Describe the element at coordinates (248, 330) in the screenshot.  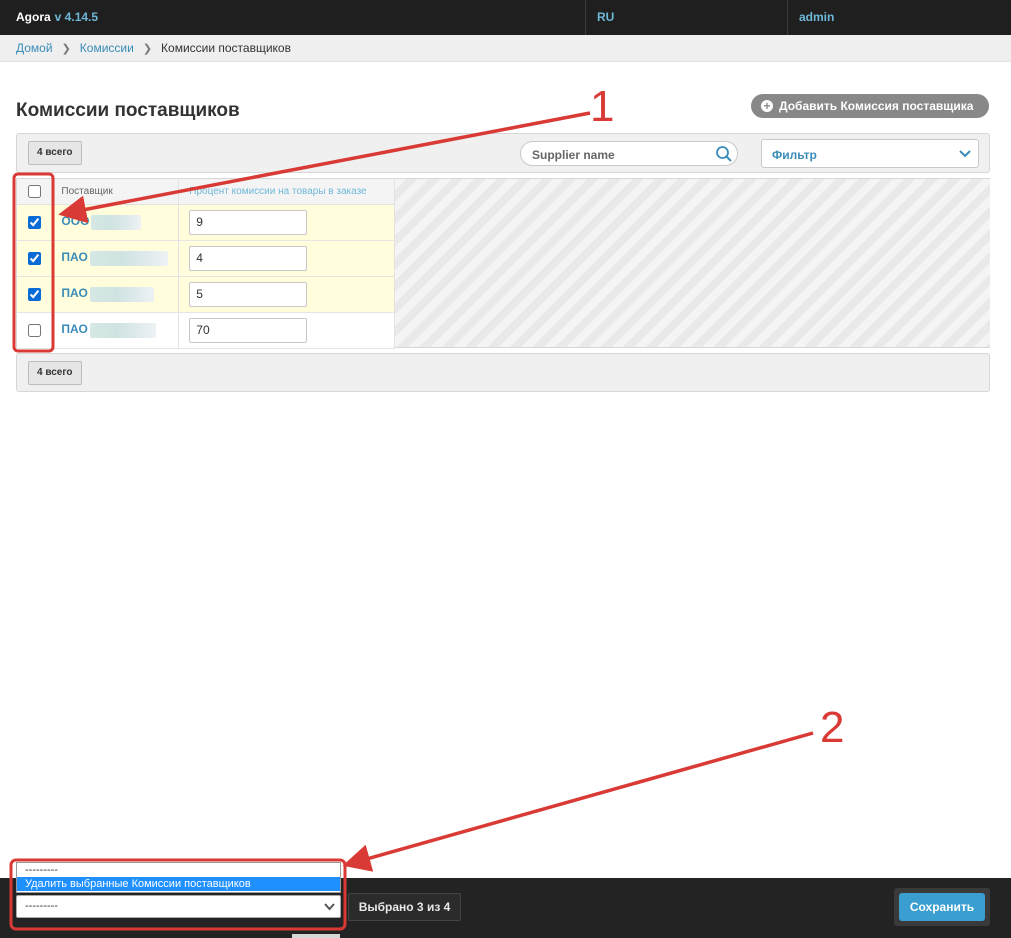
I see `percent-input: 70` at that location.